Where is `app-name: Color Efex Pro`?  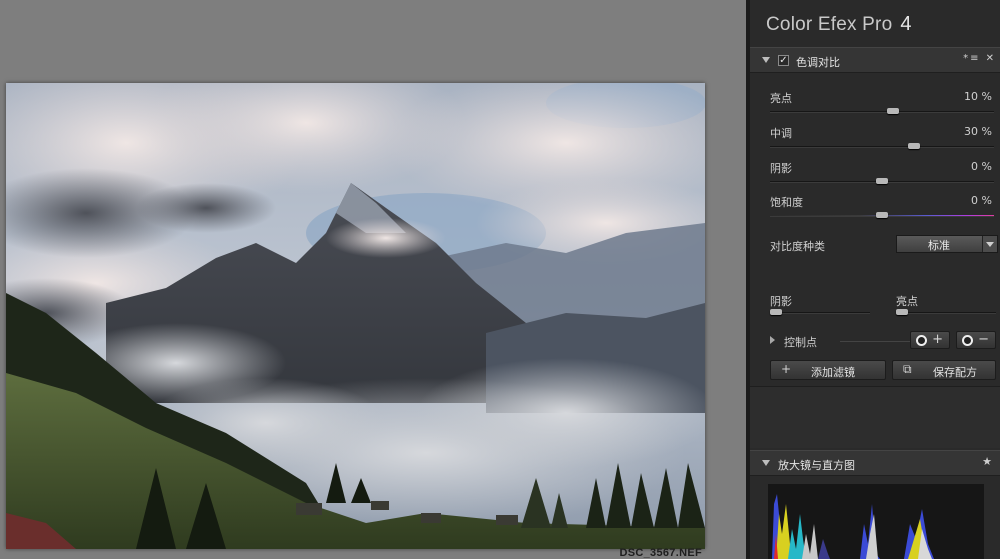
app-name: Color Efex Pro is located at coordinates (829, 24).